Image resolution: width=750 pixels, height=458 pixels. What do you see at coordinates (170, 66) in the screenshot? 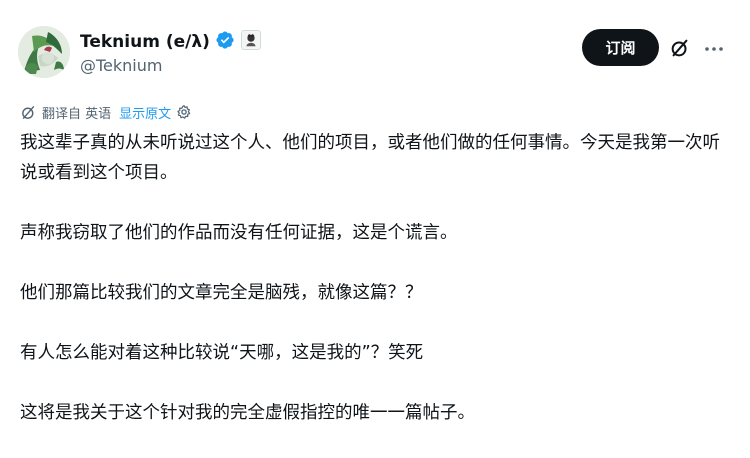
I see `handle: @Teknium` at bounding box center [170, 66].